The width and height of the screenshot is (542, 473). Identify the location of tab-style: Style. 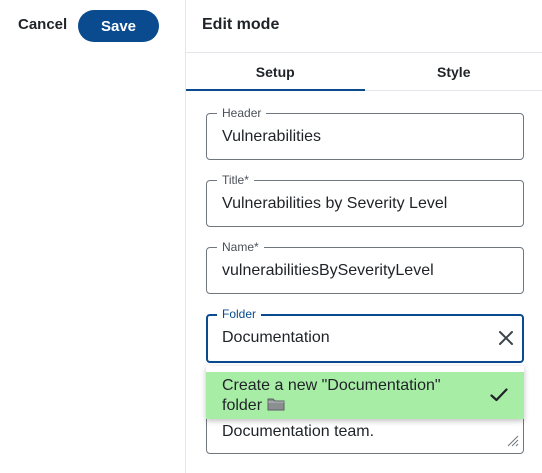
(453, 71).